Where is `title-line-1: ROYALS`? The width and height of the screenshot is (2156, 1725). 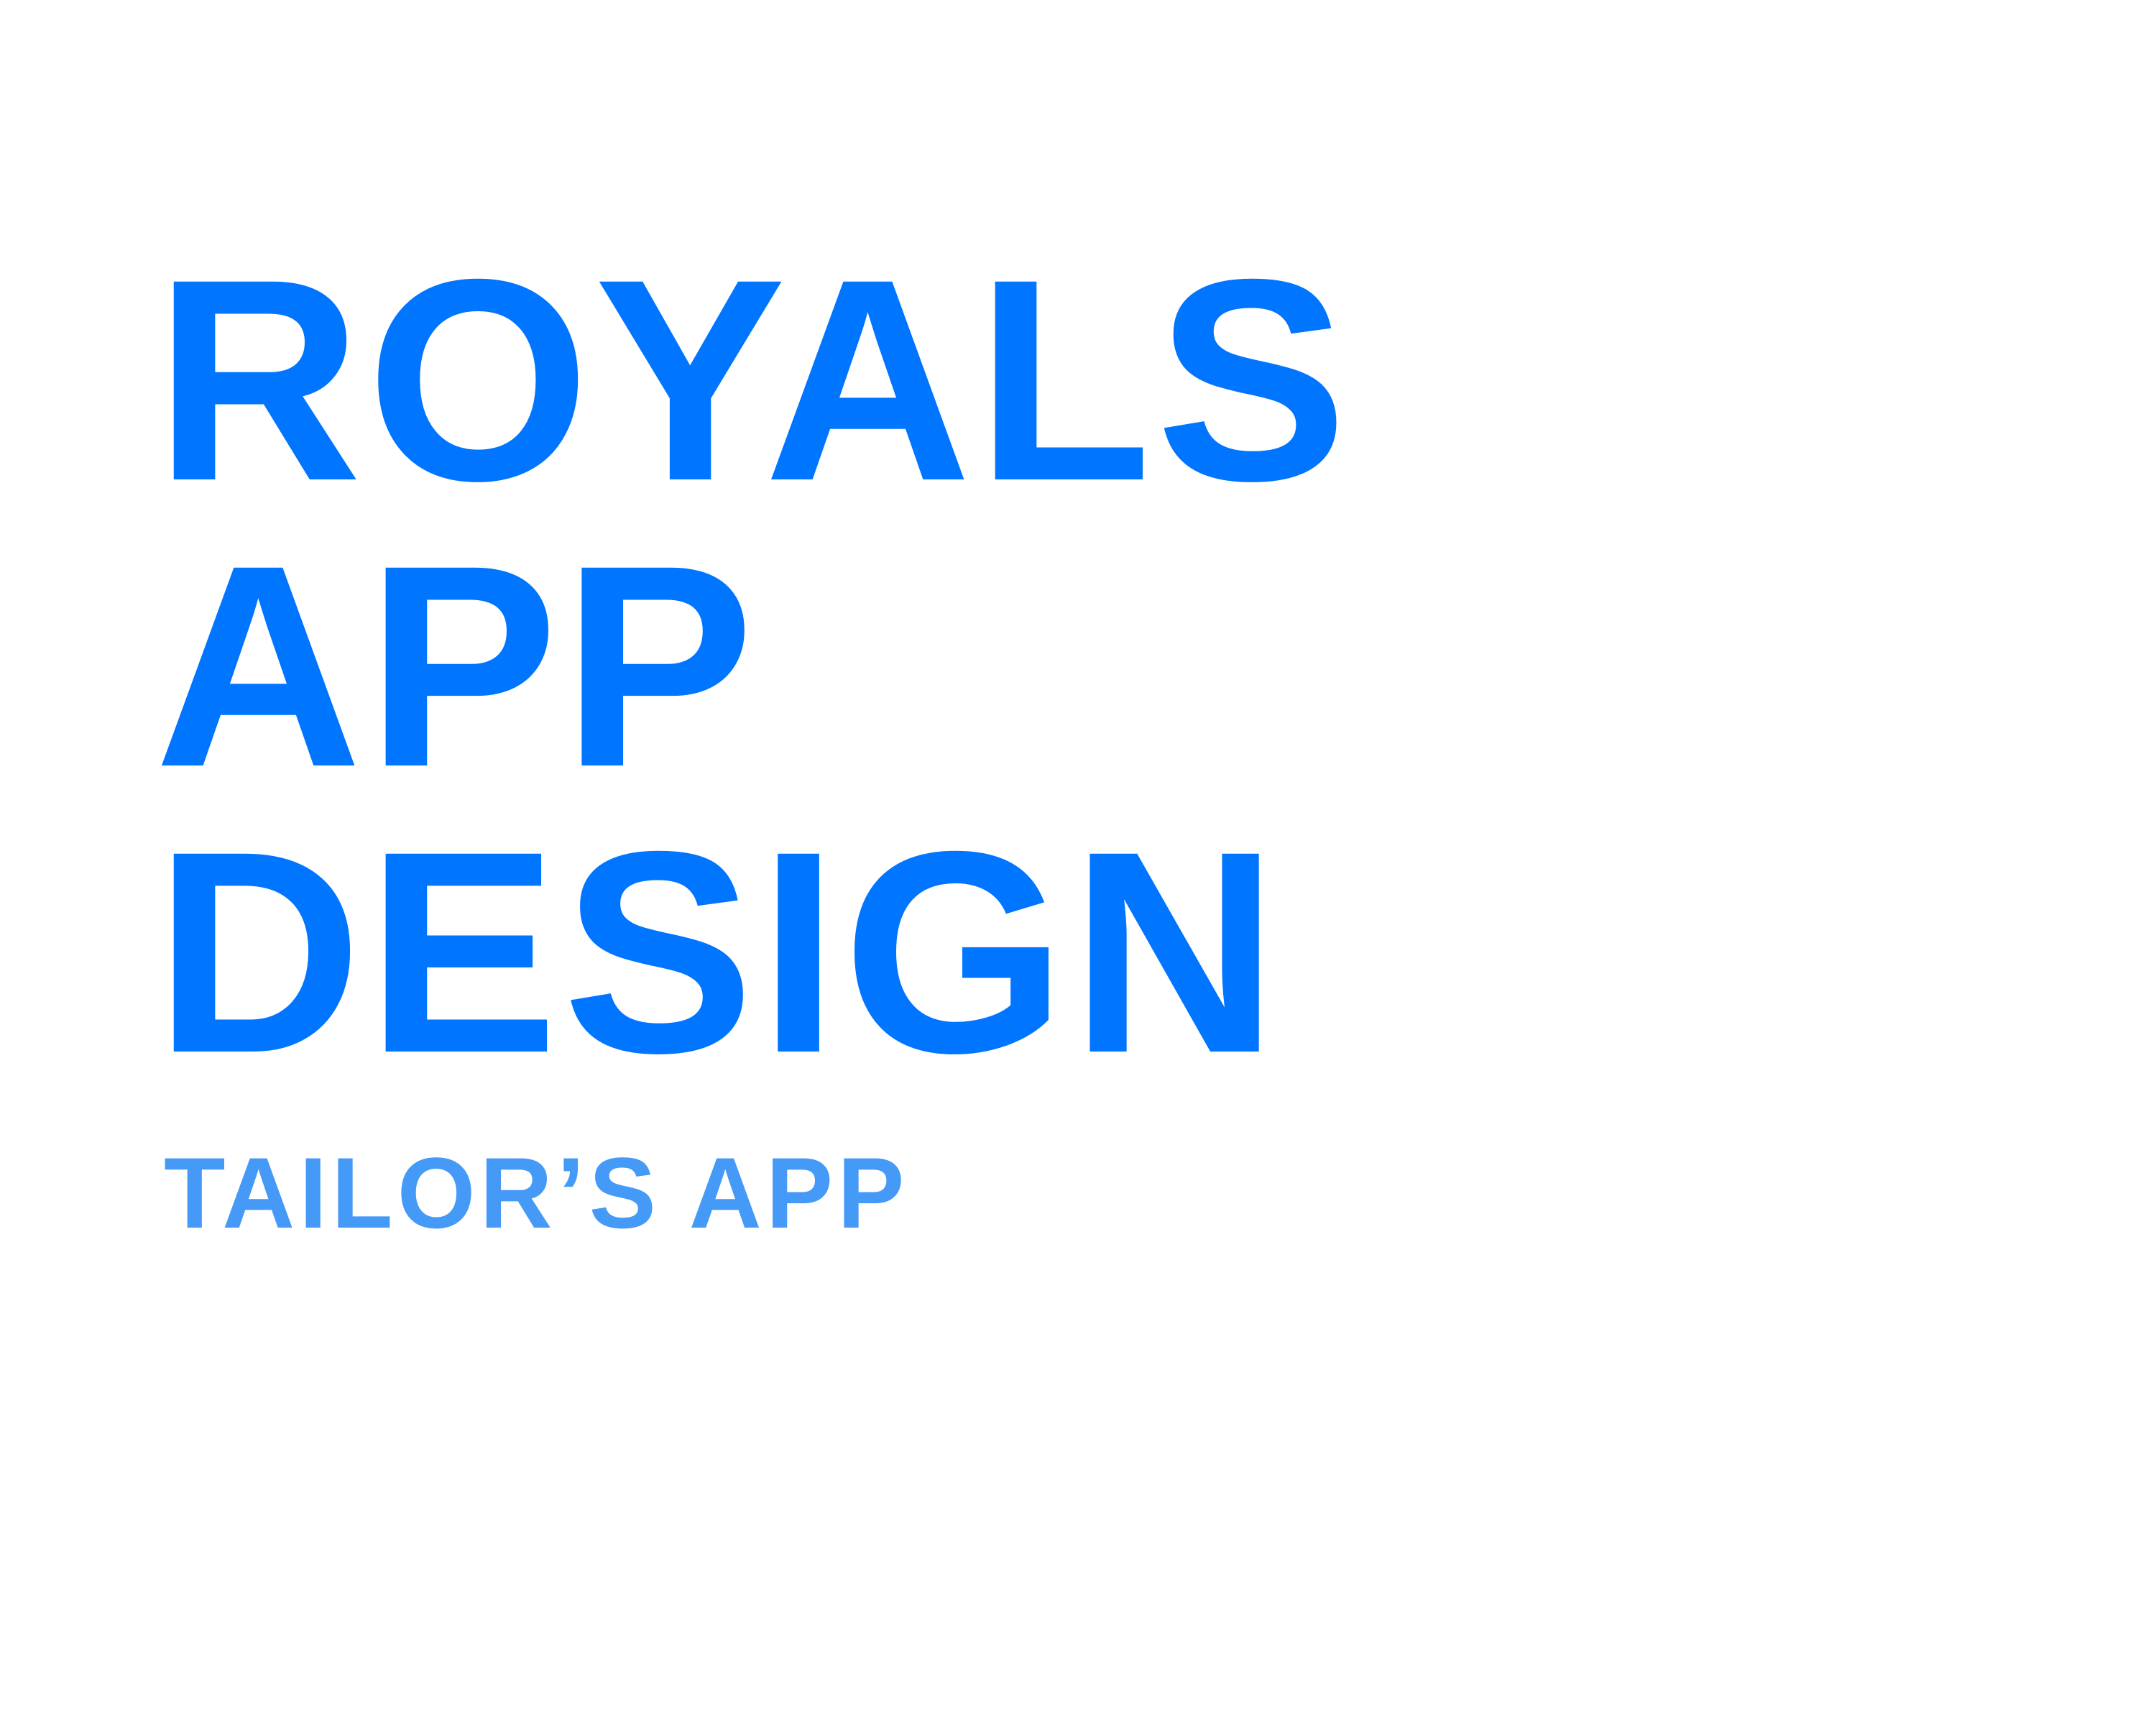 title-line-1: ROYALS is located at coordinates (754, 379).